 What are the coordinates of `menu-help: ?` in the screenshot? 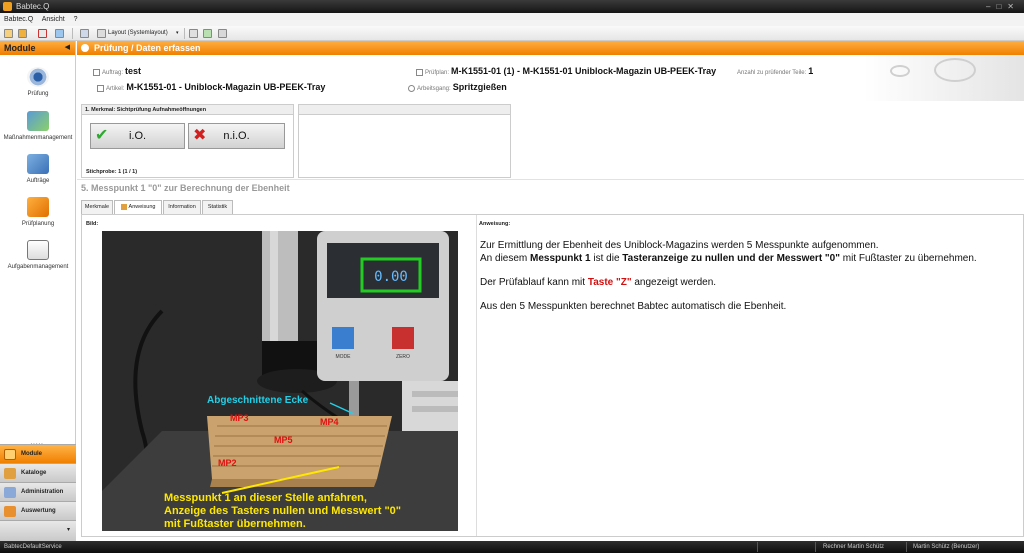 It's located at (76, 19).